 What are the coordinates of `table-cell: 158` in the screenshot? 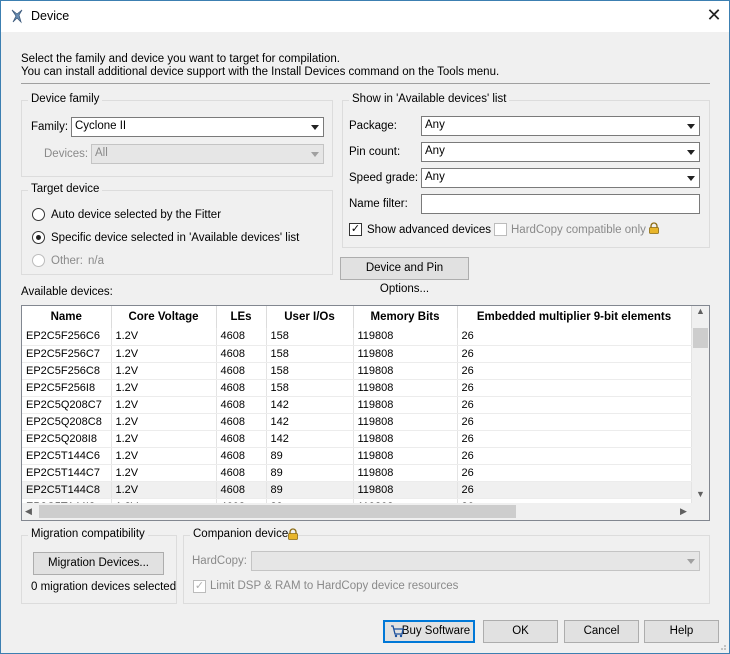 It's located at (310, 337).